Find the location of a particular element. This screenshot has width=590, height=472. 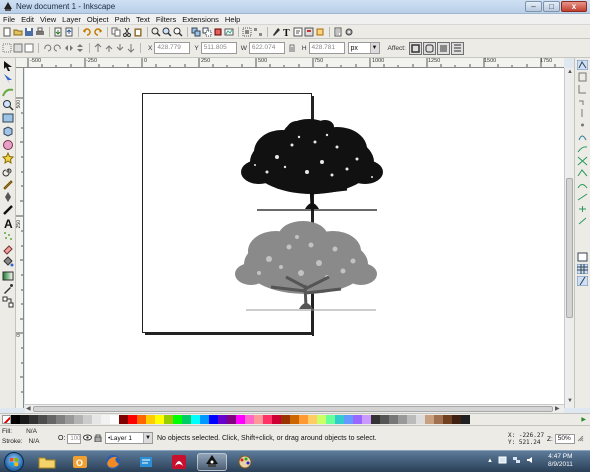

snap-guides-icon is located at coordinates (582, 281).